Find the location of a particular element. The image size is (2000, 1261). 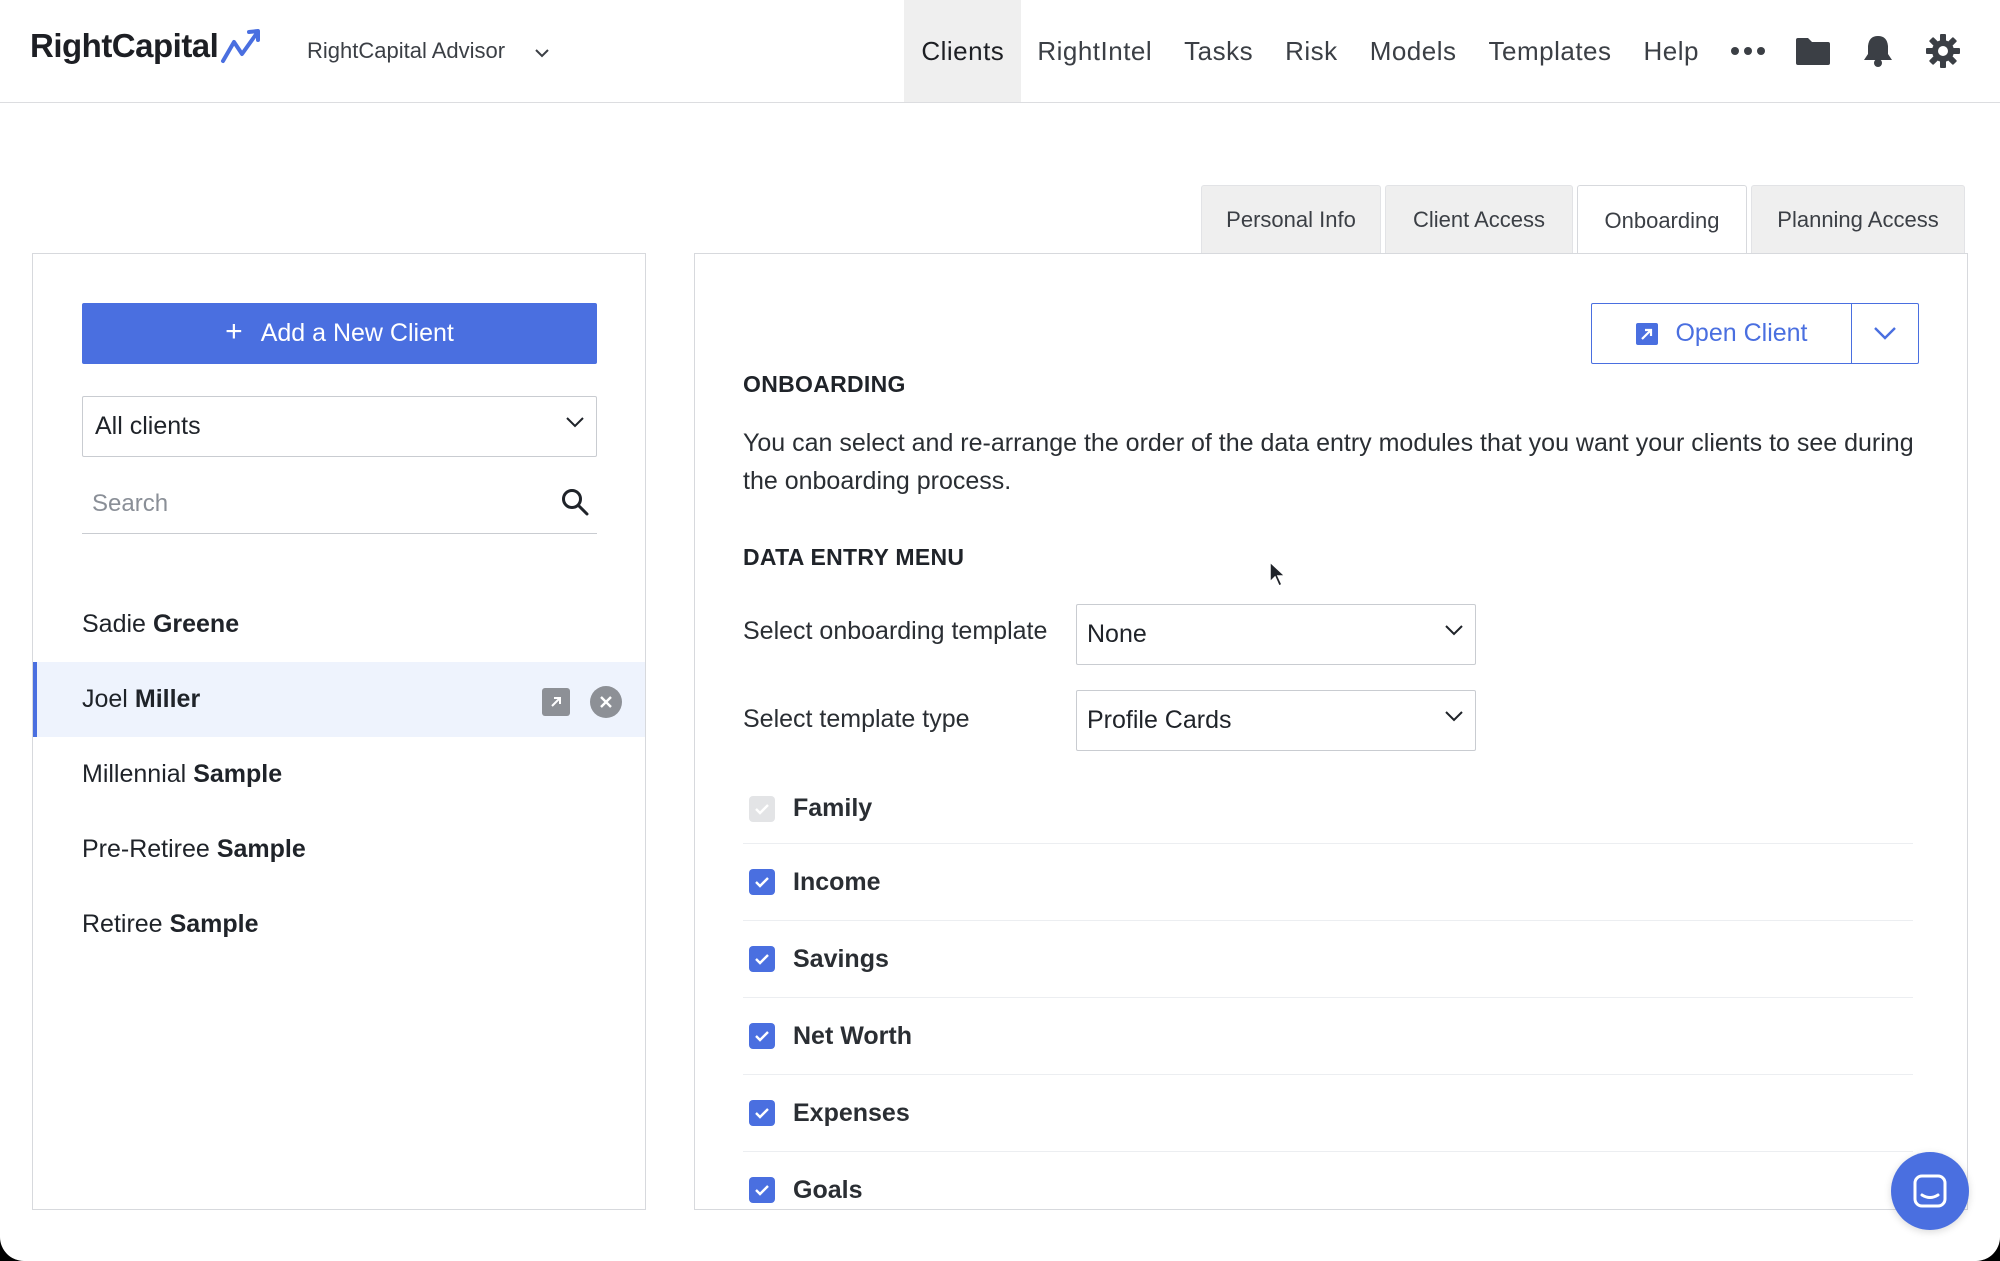

client-row-actions is located at coordinates (582, 702).